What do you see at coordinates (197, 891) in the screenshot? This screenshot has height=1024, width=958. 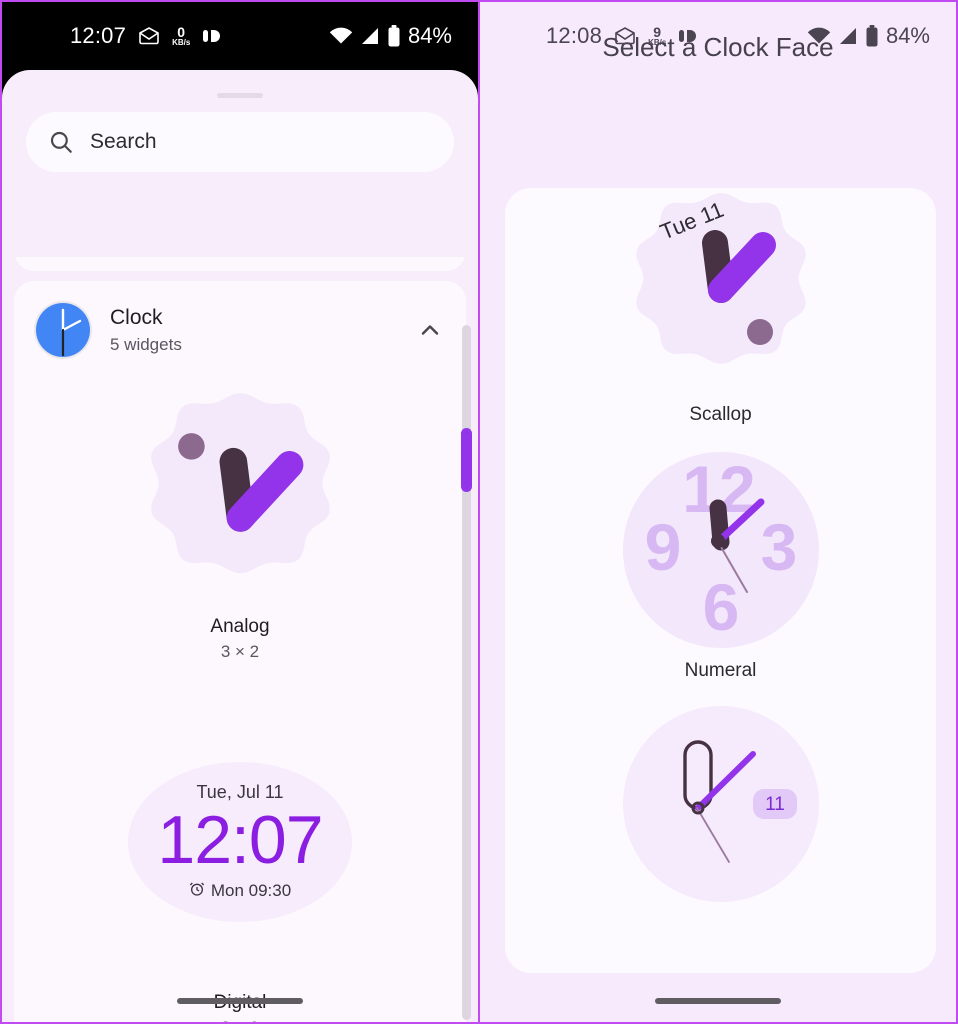 I see `alarm-icon` at bounding box center [197, 891].